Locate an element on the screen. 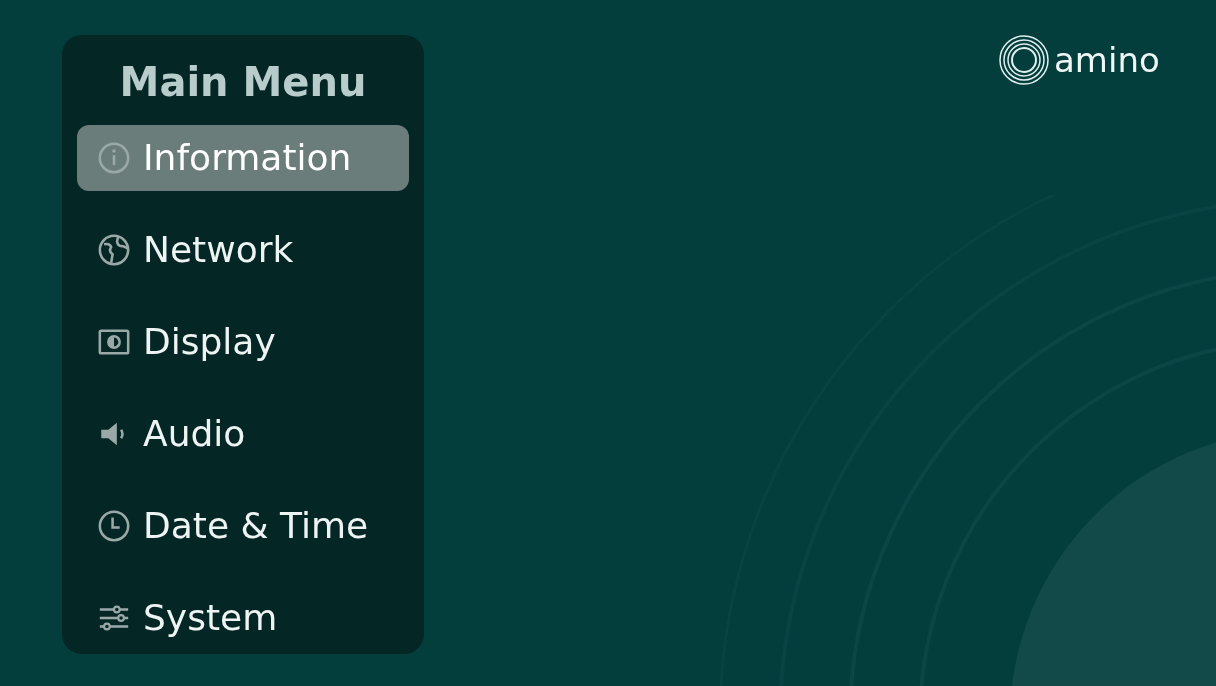 The width and height of the screenshot is (1216, 686). globe-icon is located at coordinates (114, 250).